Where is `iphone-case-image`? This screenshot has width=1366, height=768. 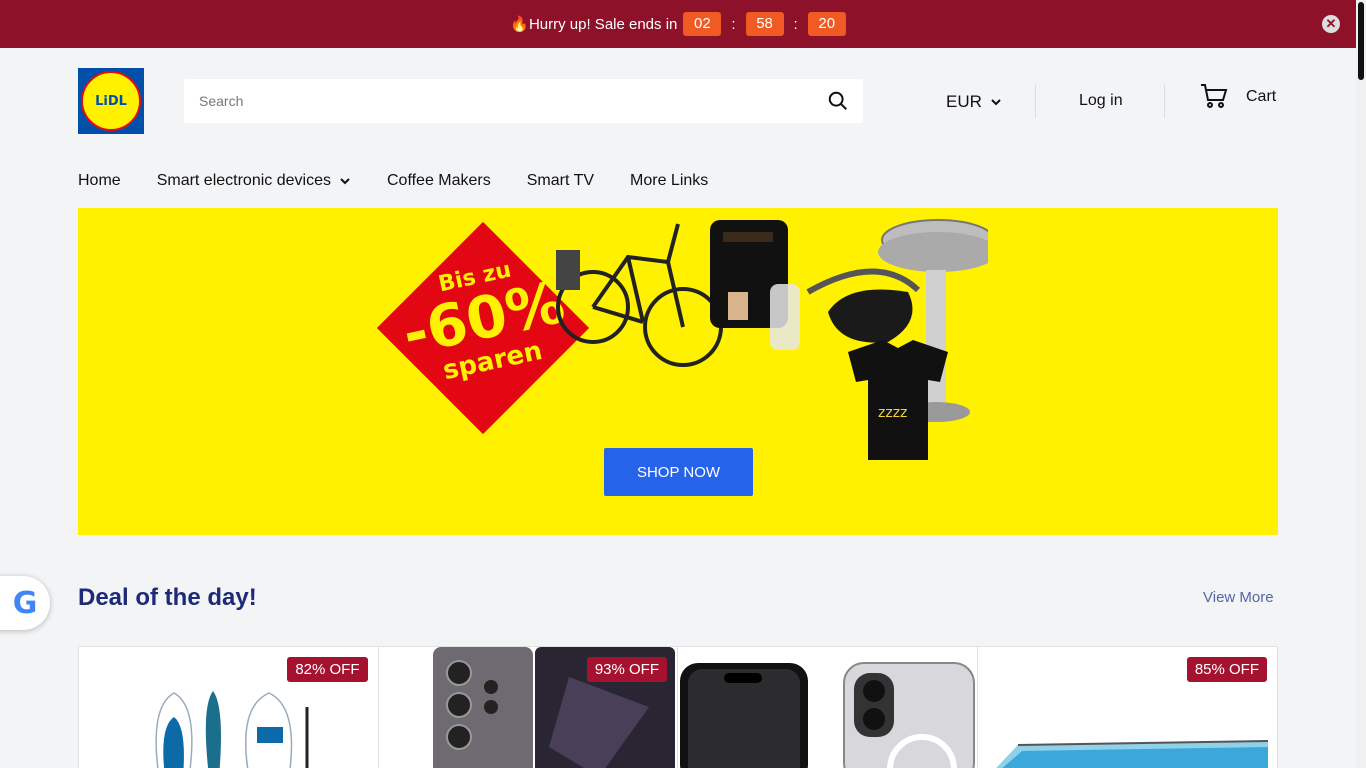
iphone-case-image is located at coordinates (827, 715).